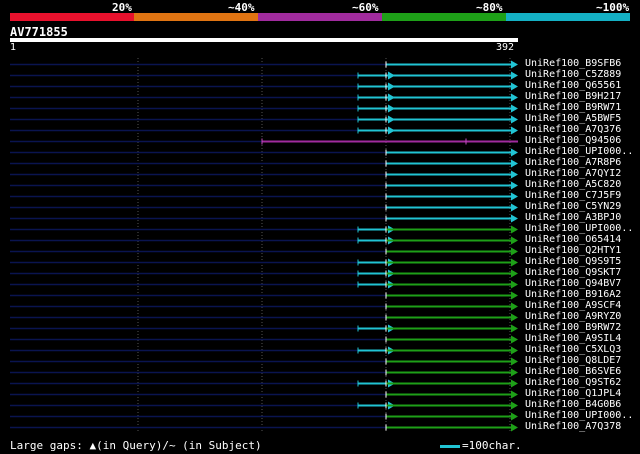 This screenshot has height=454, width=640. Describe the element at coordinates (573, 184) in the screenshot. I see `hit-label: UniRef100_A5C820` at that location.